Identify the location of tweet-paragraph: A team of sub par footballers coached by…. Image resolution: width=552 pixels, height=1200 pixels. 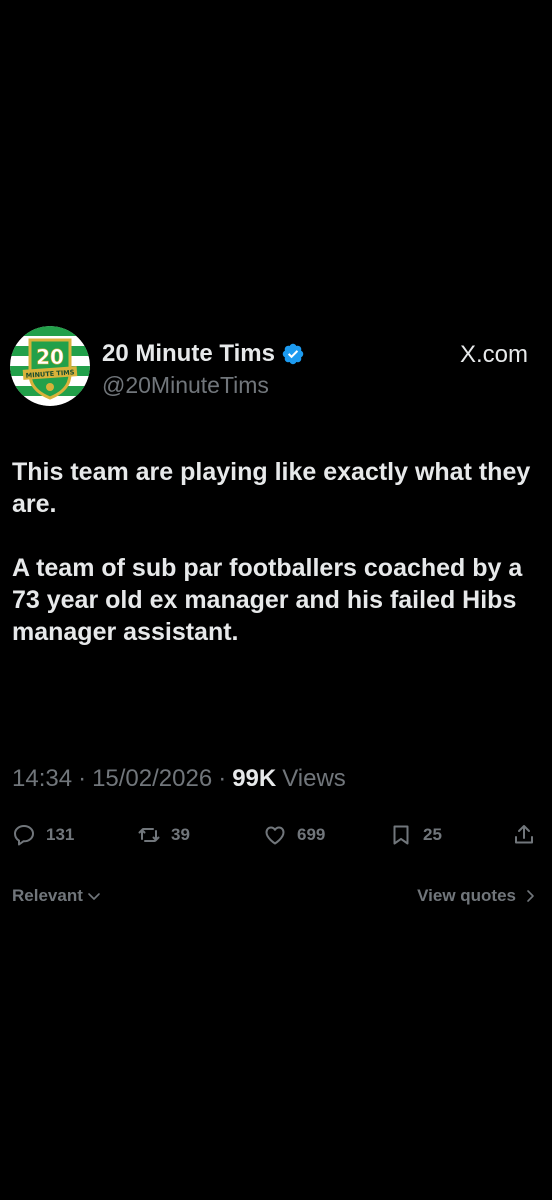
(267, 600).